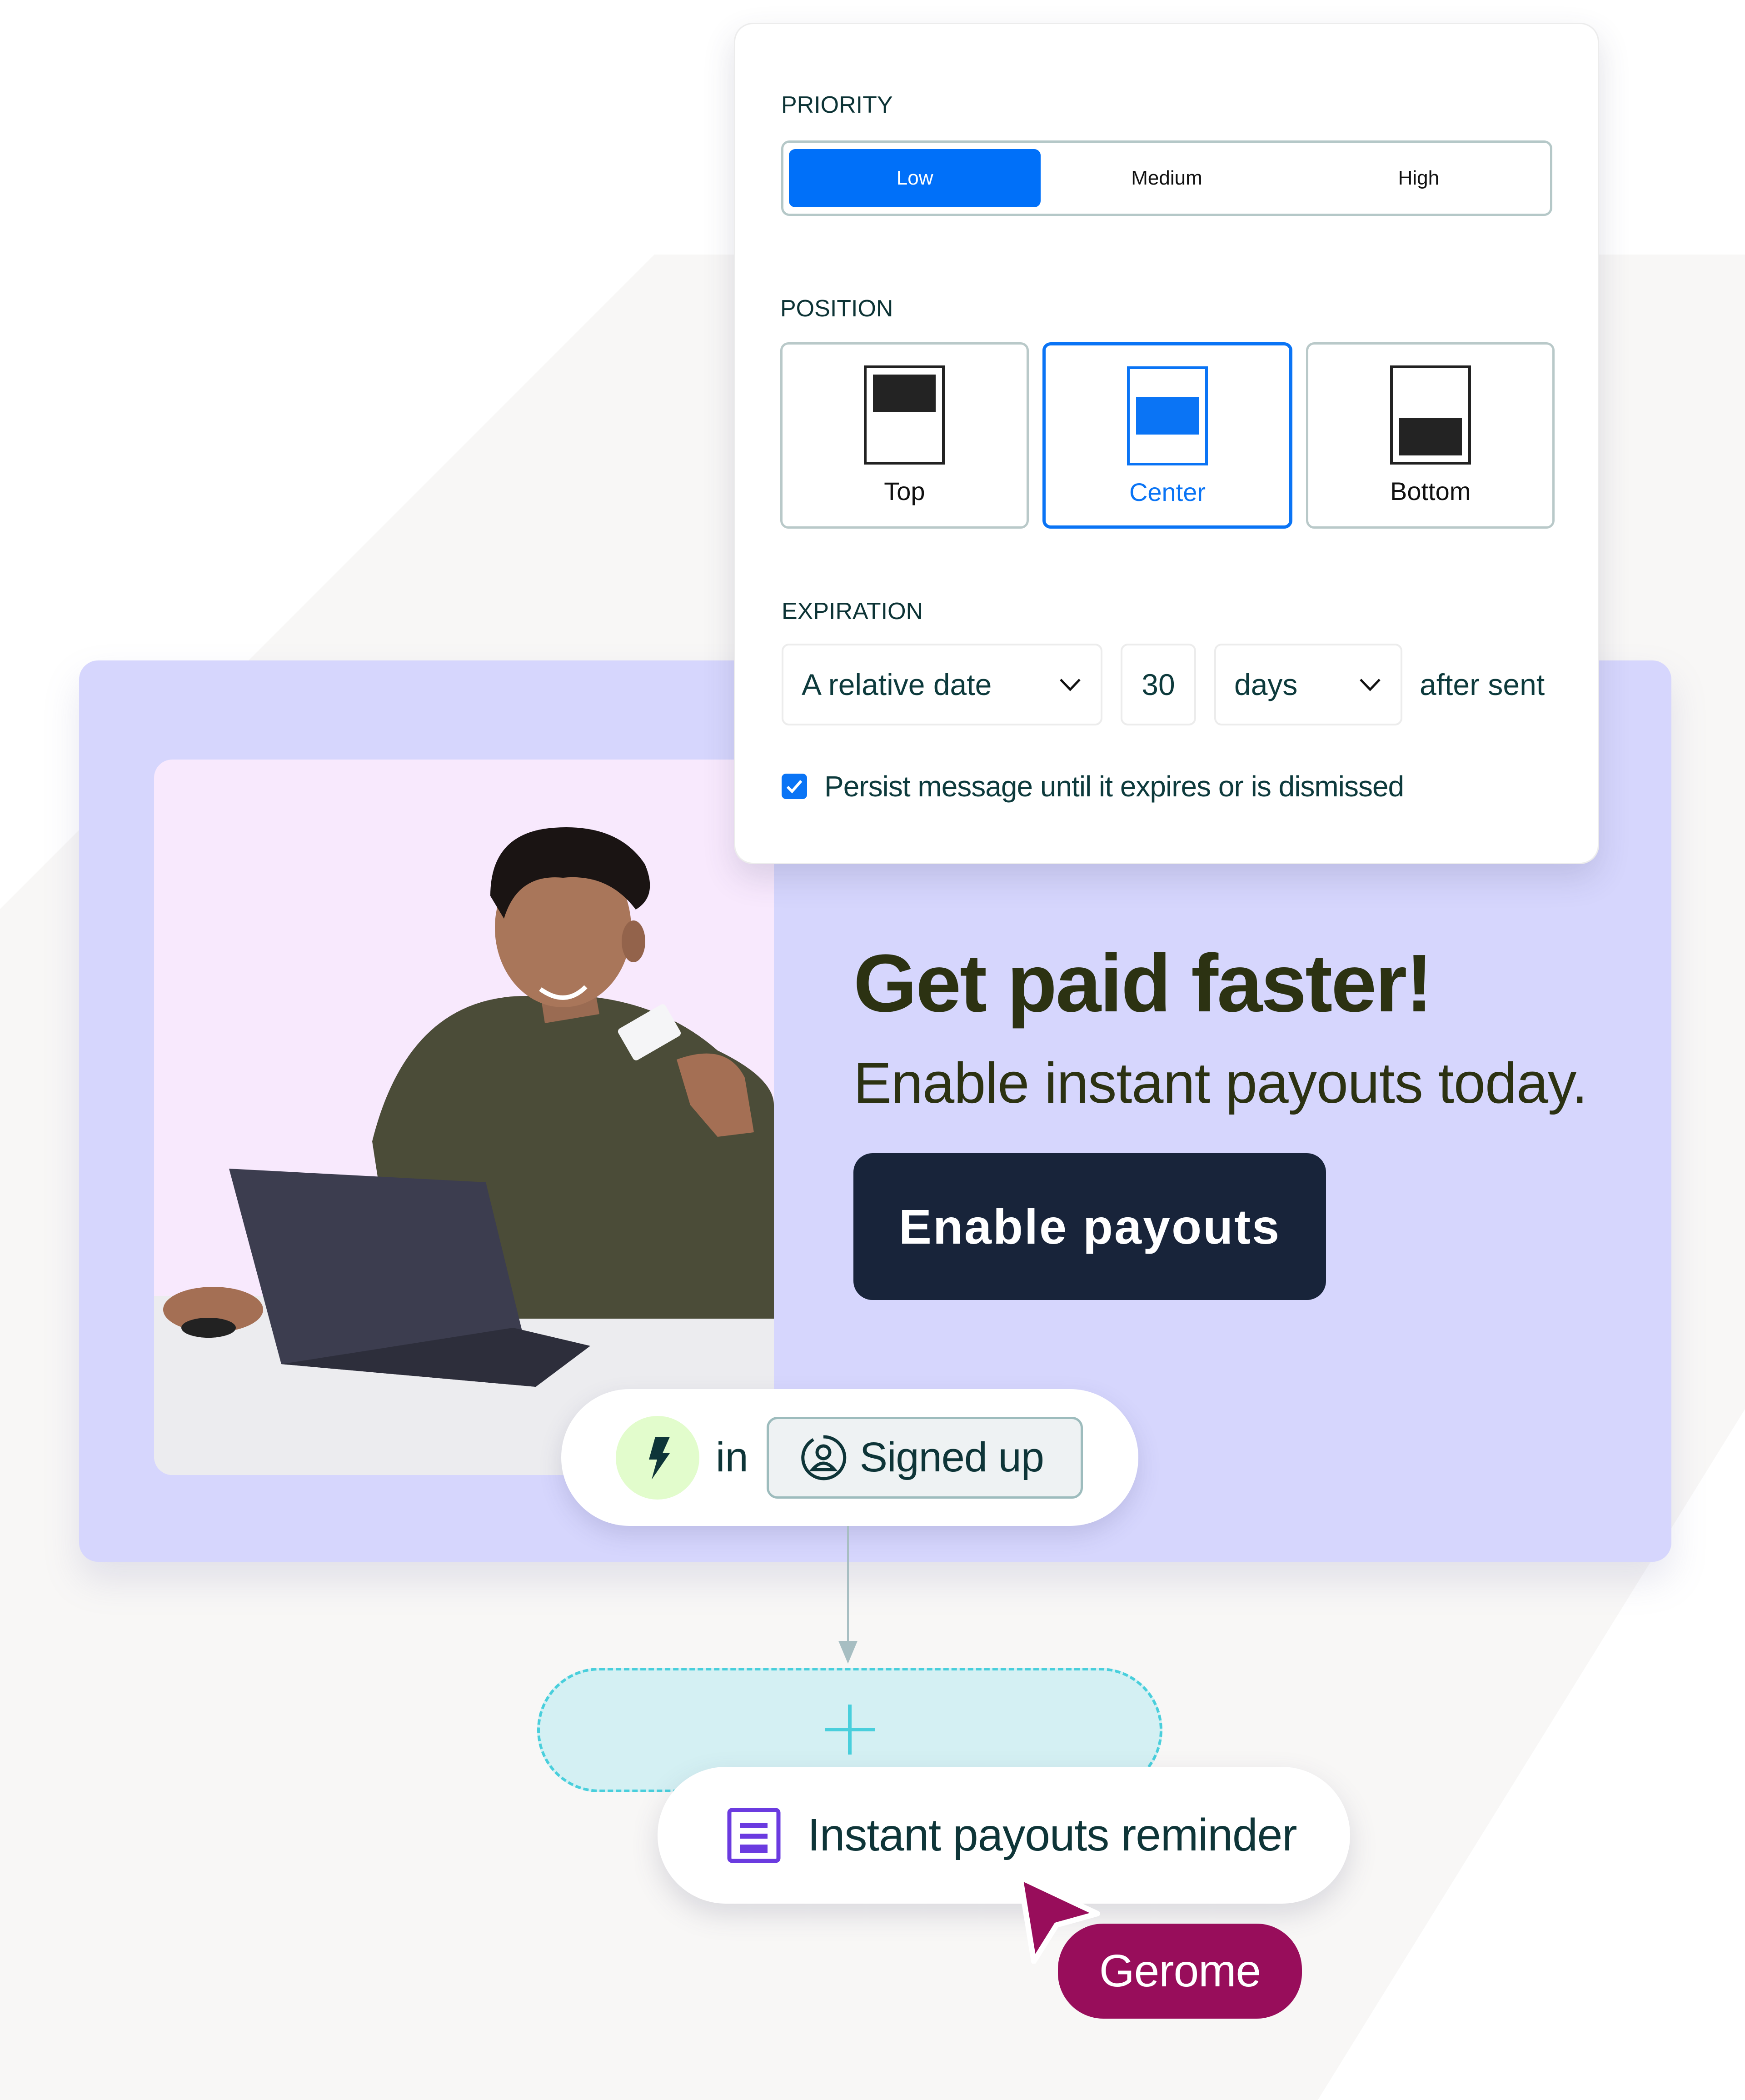 Image resolution: width=1745 pixels, height=2100 pixels. I want to click on expiration-unit-select: days, so click(1308, 684).